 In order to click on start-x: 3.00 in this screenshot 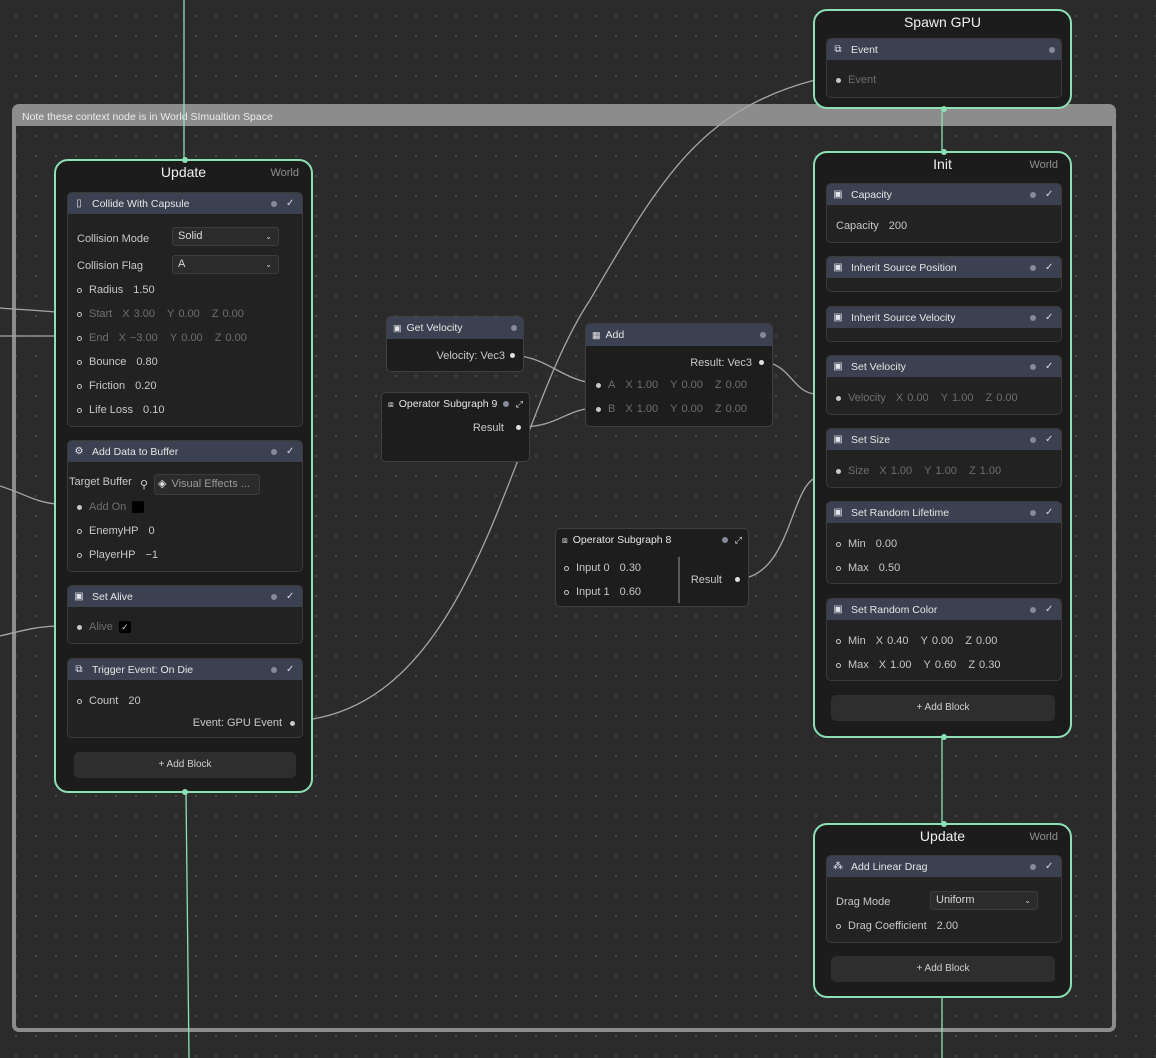, I will do `click(144, 314)`.